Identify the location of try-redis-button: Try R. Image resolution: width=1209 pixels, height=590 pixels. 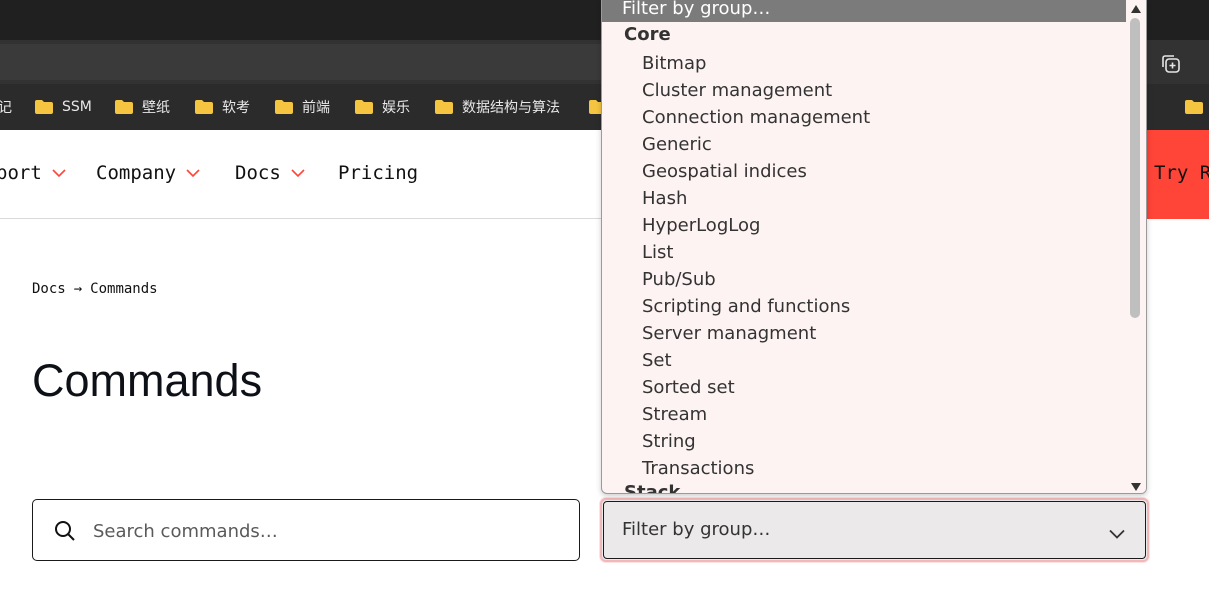
(1177, 174).